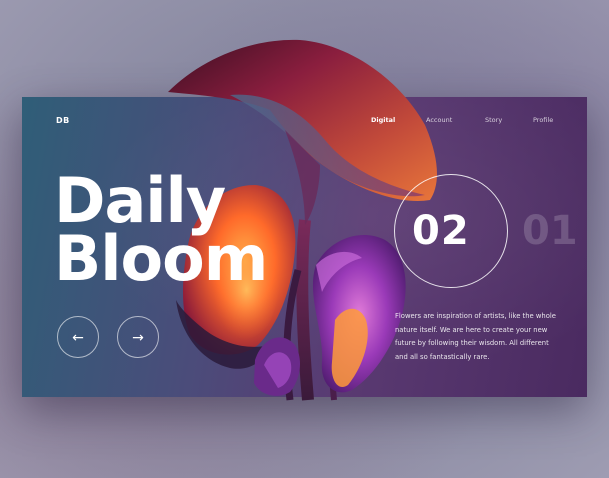 The height and width of the screenshot is (478, 609). I want to click on nav-item-profile: Profile, so click(543, 120).